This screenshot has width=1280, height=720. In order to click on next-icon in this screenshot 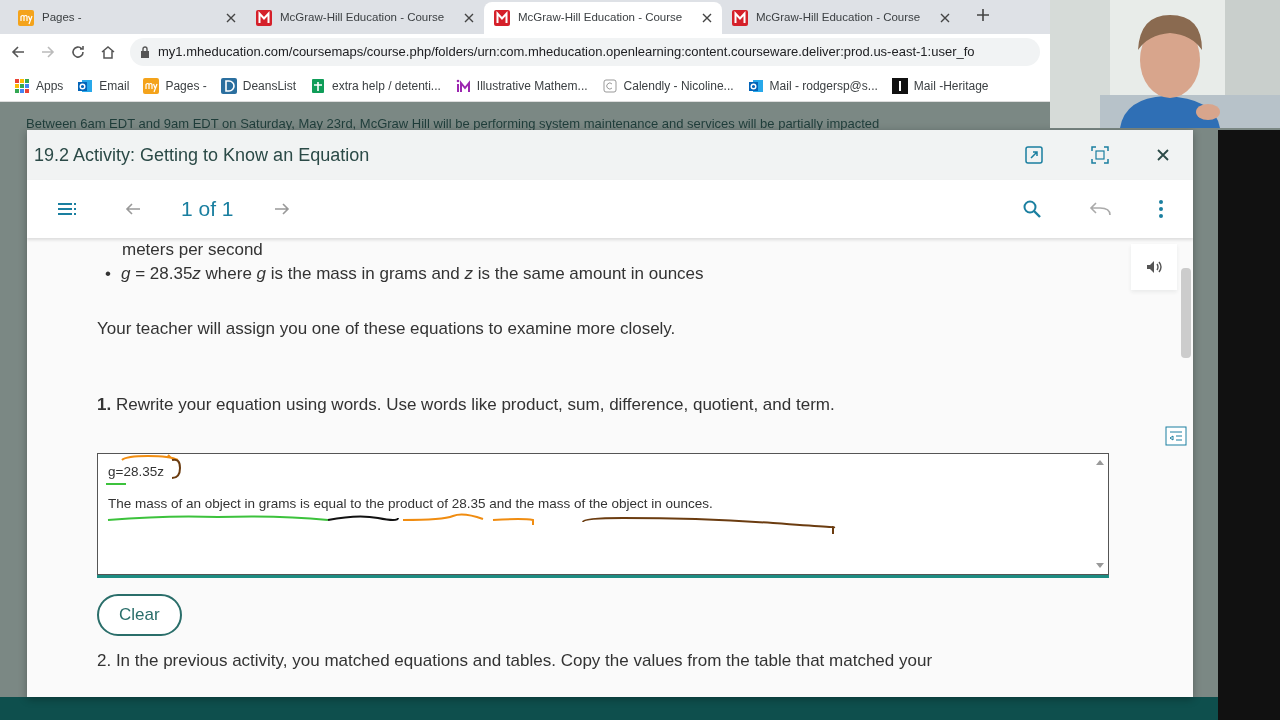, I will do `click(281, 209)`.